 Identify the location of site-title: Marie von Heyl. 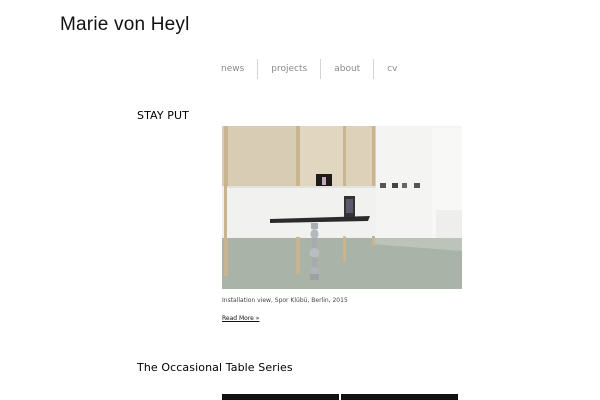
(125, 25).